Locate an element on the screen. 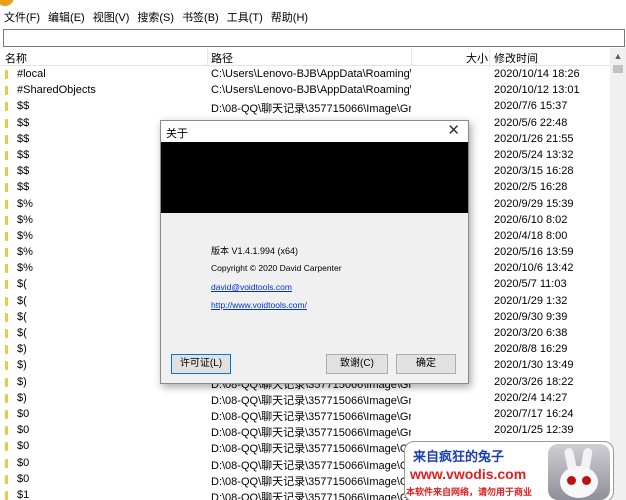 The width and height of the screenshot is (626, 500). row-modified: 2020/2/5 16:28 is located at coordinates (531, 187).